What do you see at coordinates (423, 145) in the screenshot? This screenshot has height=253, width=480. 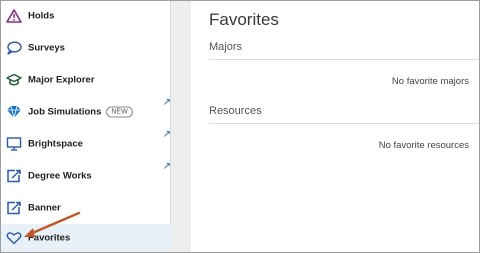 I see `empty-resources-message: No favorite resources` at bounding box center [423, 145].